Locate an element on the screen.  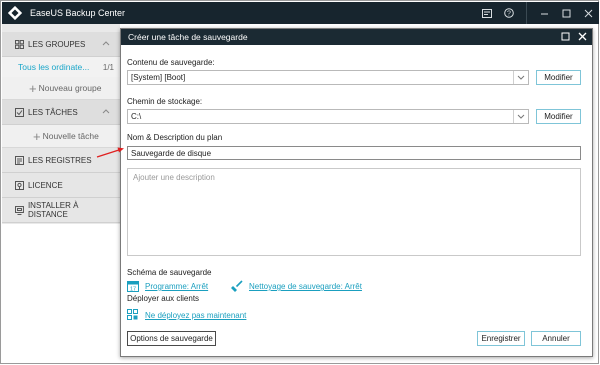
content-value: [System] [Boot] is located at coordinates (158, 77).